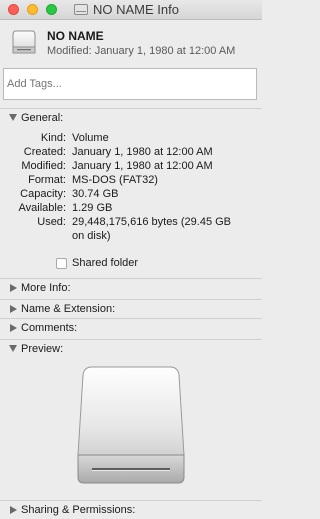 This screenshot has height=519, width=320. Describe the element at coordinates (24, 42) in the screenshot. I see `external-drive-icon` at that location.